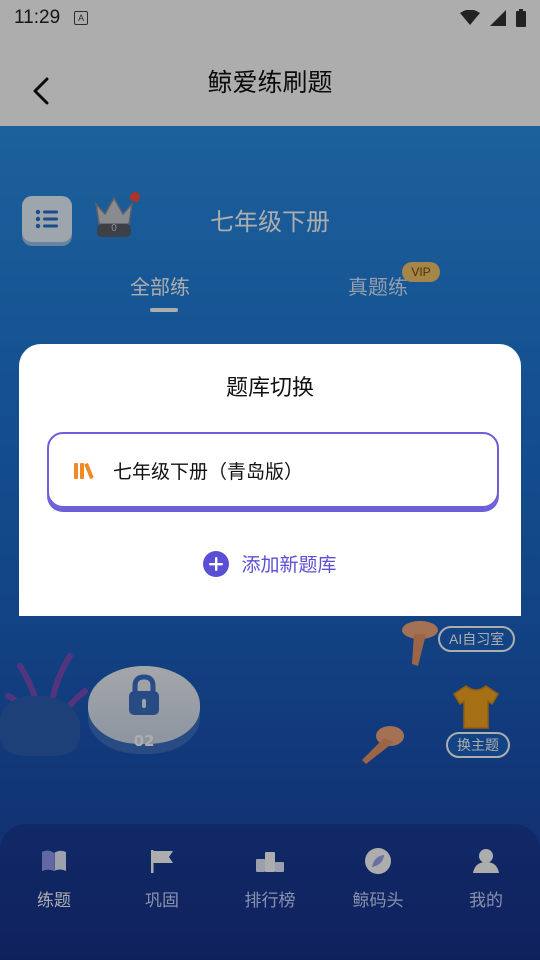 The image size is (540, 960). I want to click on add-bank-label: 添加新题库, so click(289, 565).